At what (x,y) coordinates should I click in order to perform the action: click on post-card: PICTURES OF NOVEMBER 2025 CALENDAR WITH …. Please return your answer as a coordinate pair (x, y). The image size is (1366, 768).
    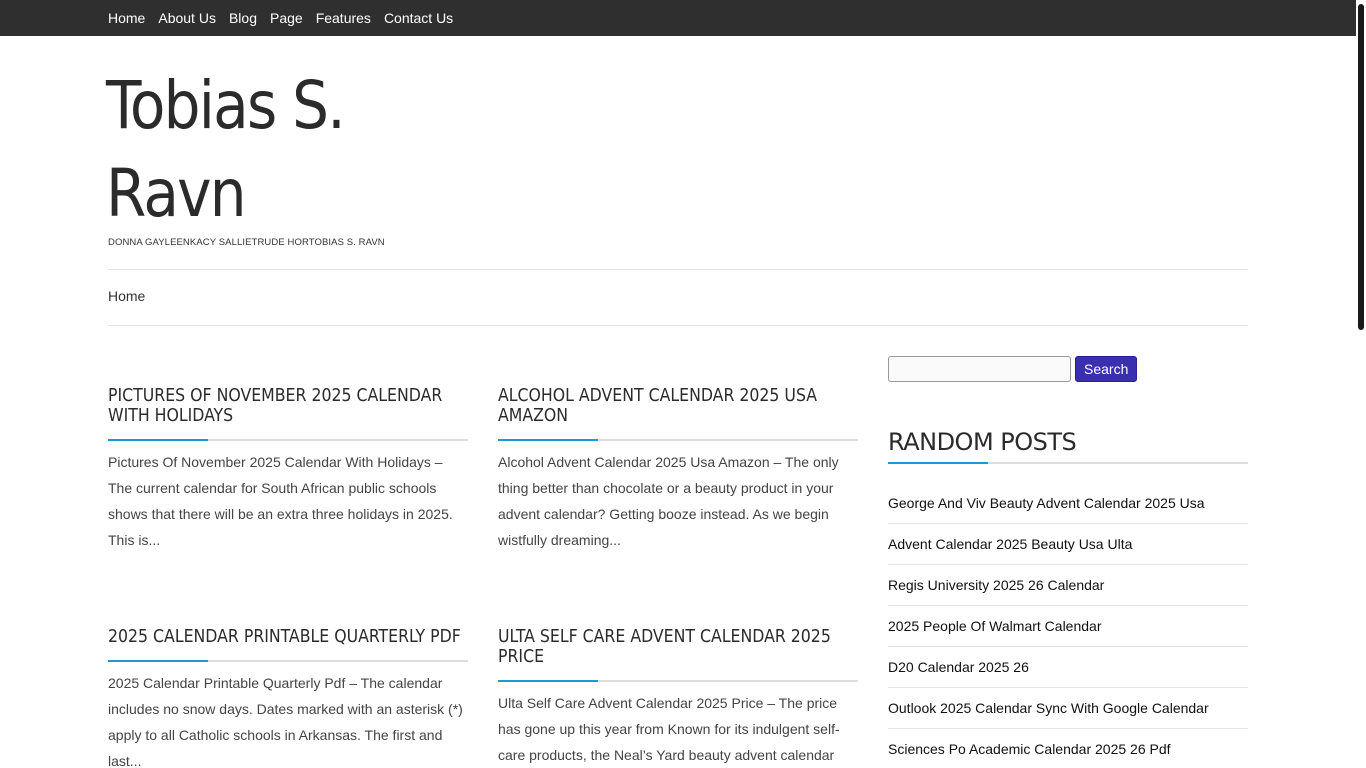
    Looking at the image, I should click on (288, 469).